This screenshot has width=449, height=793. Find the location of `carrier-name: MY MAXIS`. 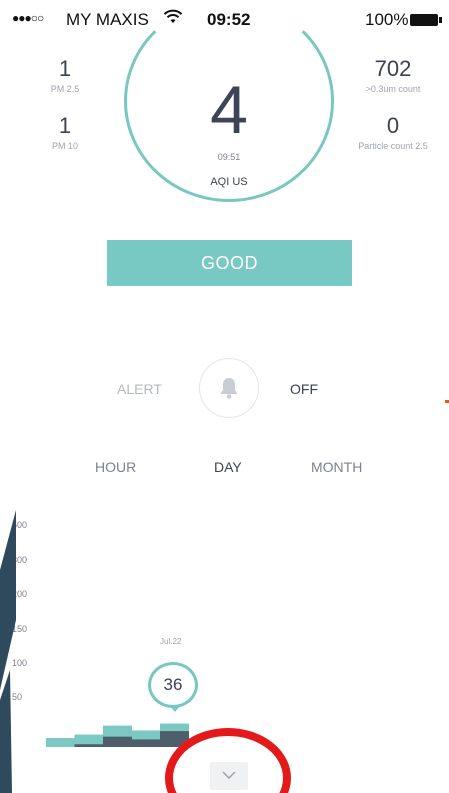

carrier-name: MY MAXIS is located at coordinates (107, 19).